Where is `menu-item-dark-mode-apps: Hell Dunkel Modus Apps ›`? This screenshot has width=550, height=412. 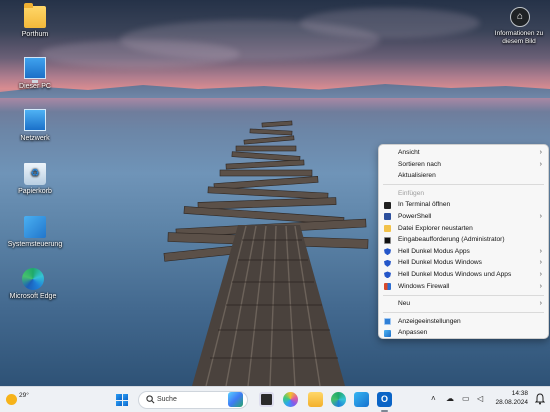
menu-item-dark-mode-apps: Hell Dunkel Modus Apps › is located at coordinates (463, 252).